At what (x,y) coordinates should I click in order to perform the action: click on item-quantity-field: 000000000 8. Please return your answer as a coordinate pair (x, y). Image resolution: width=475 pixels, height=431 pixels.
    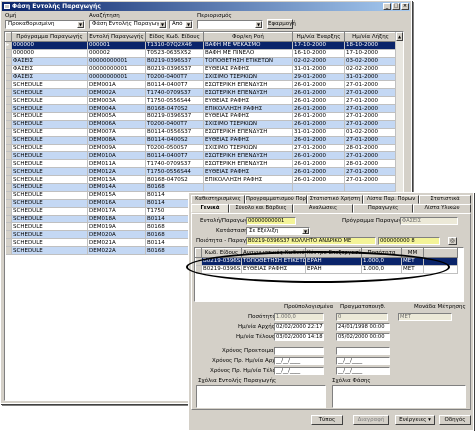
    Looking at the image, I should click on (409, 241).